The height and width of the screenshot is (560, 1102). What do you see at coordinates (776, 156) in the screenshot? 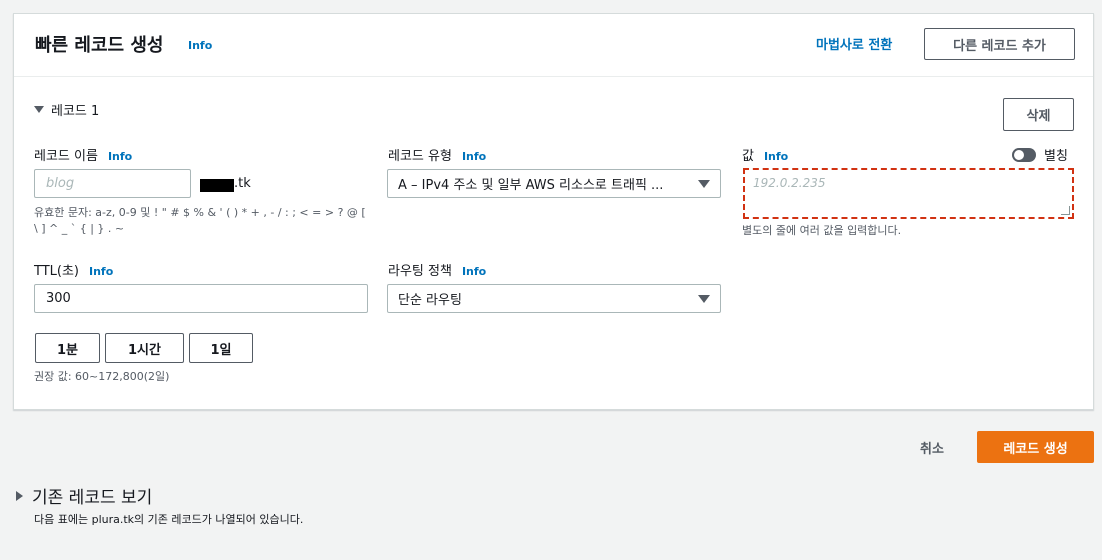
I see `value-info-link: Info` at bounding box center [776, 156].